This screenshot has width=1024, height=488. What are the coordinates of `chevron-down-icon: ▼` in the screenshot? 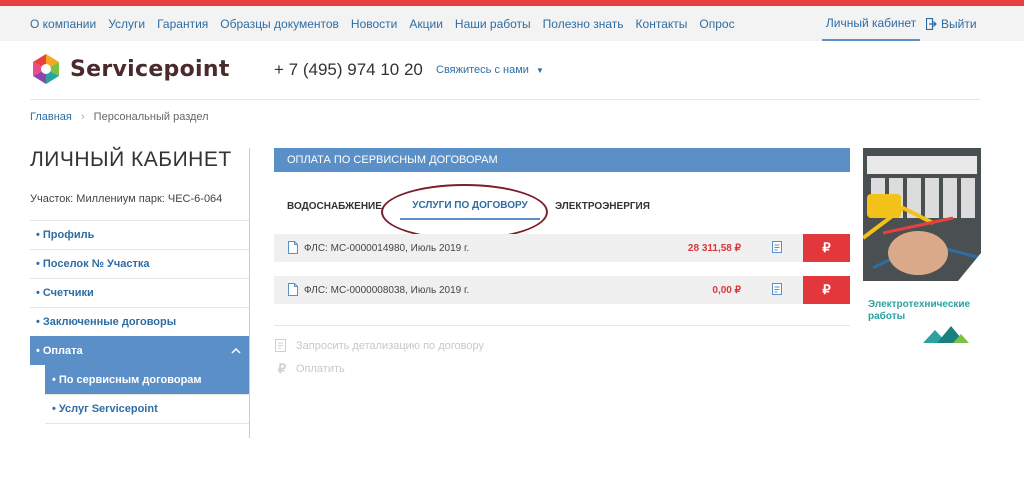 It's located at (539, 70).